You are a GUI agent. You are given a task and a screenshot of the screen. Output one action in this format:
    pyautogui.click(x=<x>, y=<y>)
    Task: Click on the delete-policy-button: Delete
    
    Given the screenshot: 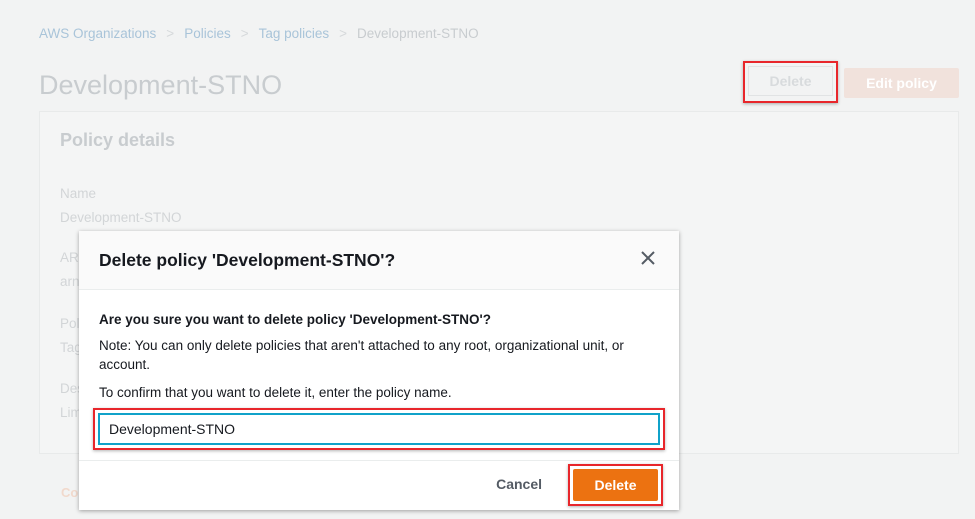 What is the action you would take?
    pyautogui.click(x=790, y=82)
    